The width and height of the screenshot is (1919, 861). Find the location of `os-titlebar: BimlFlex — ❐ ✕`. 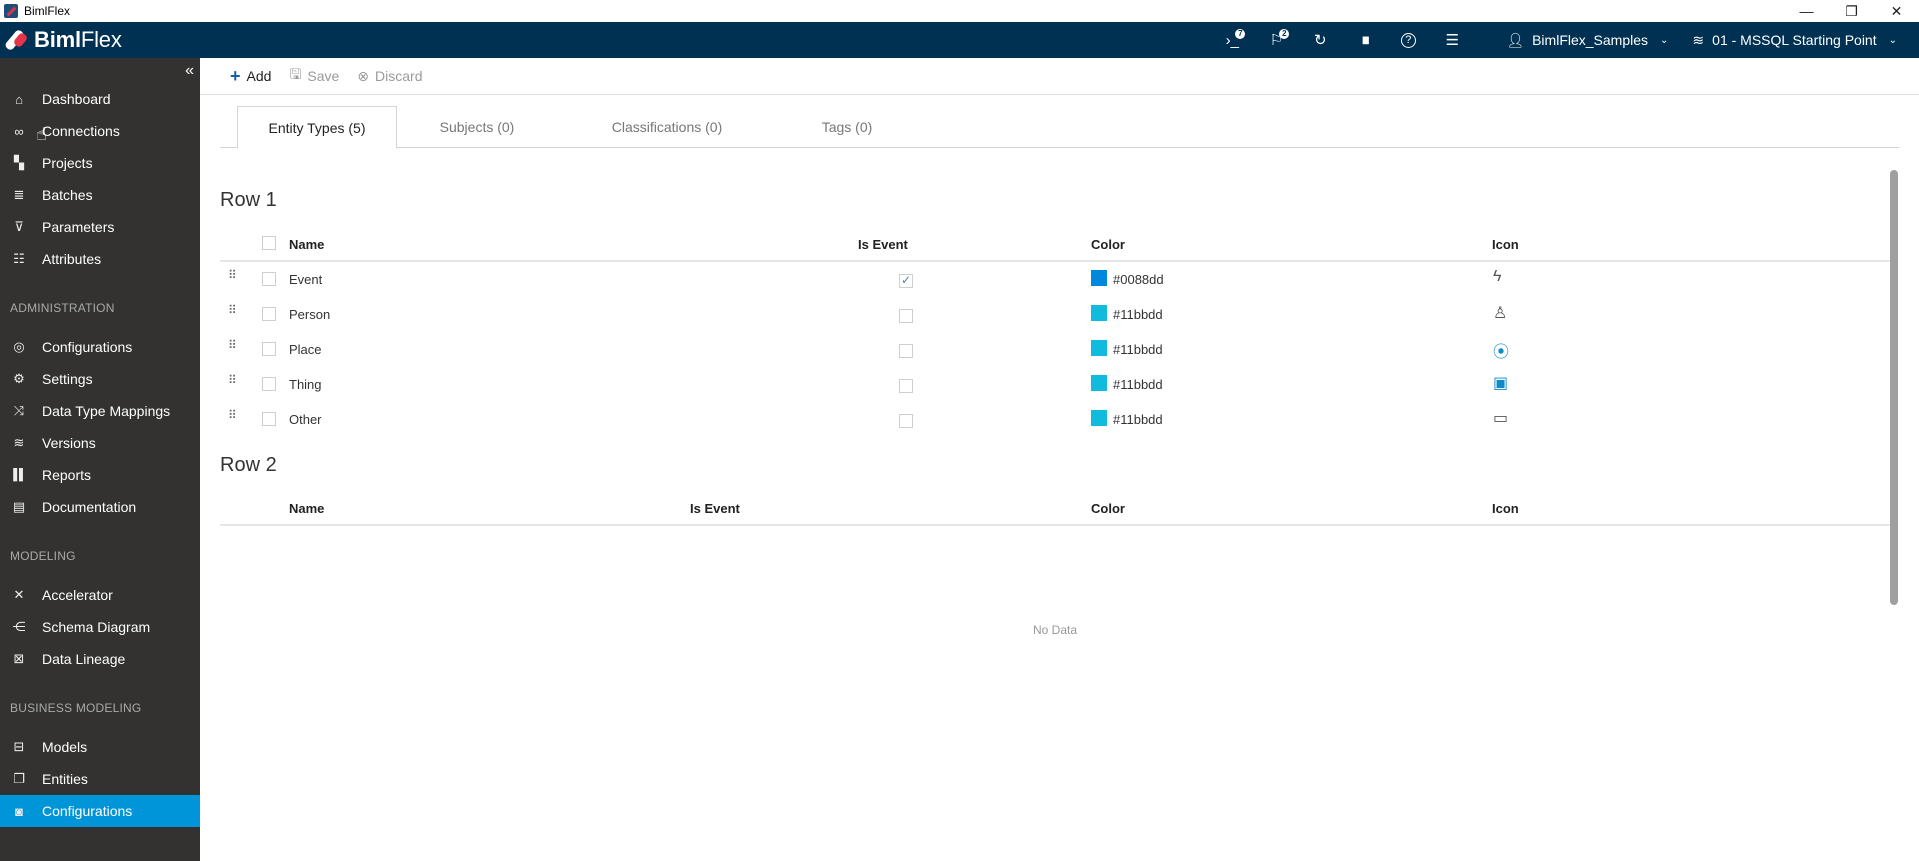

os-titlebar: BimlFlex — ❐ ✕ is located at coordinates (959, 11).